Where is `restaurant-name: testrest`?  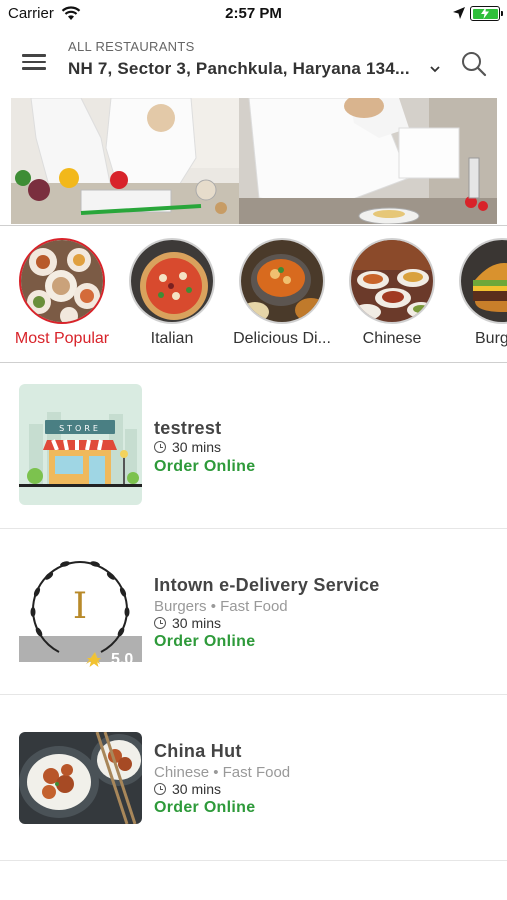
restaurant-name: testrest is located at coordinates (188, 428).